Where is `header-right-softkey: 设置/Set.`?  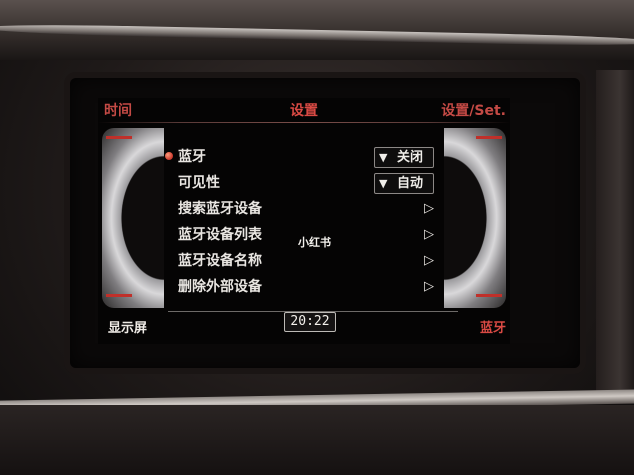 header-right-softkey: 设置/Set. is located at coordinates (473, 110).